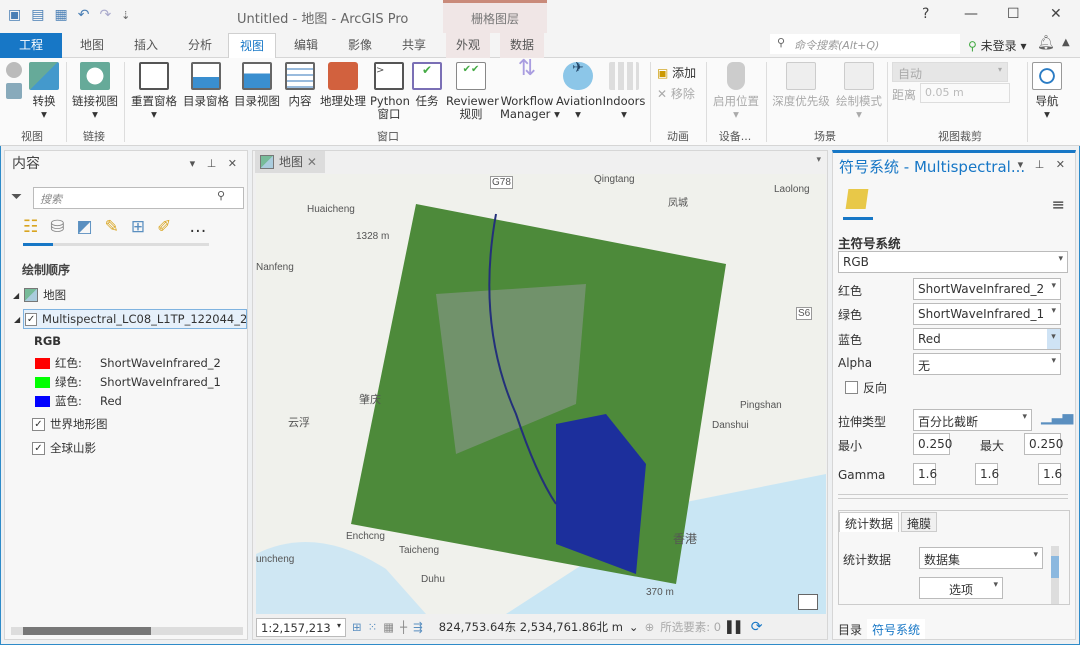  I want to click on tab-map: 地图, so click(92, 45).